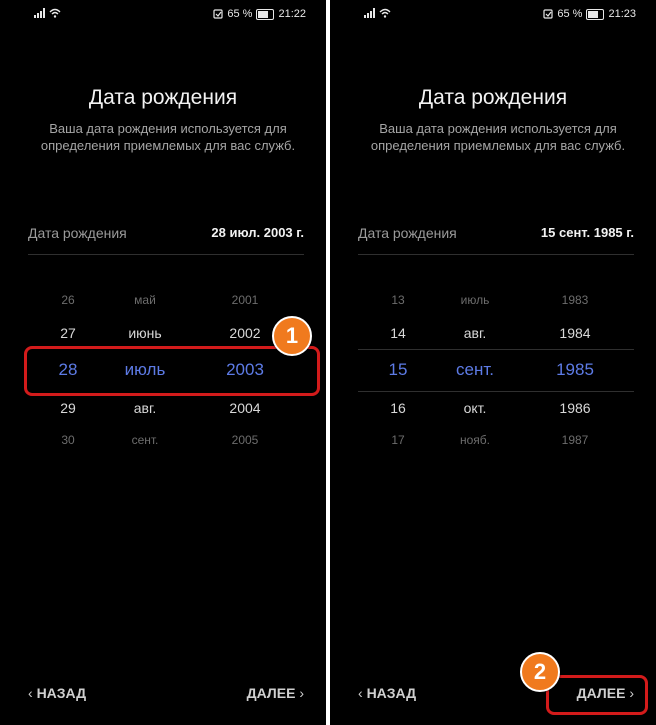  Describe the element at coordinates (245, 408) in the screenshot. I see `year-option: 2004` at that location.